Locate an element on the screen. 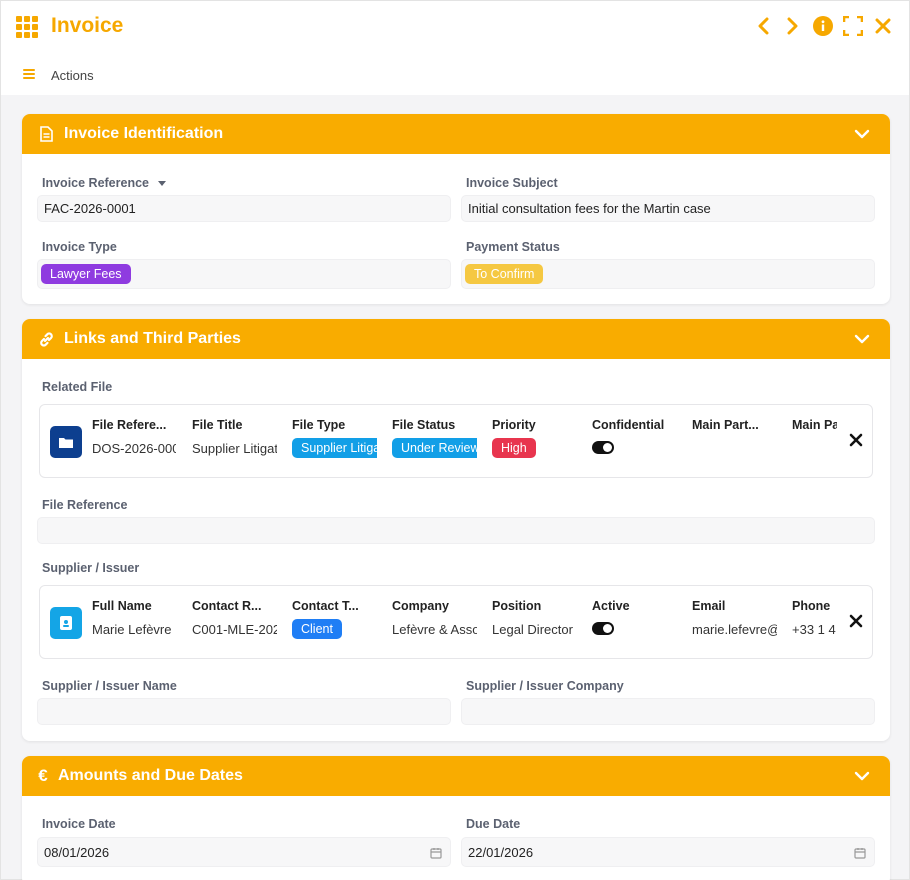 The image size is (910, 880). info-icon is located at coordinates (823, 26).